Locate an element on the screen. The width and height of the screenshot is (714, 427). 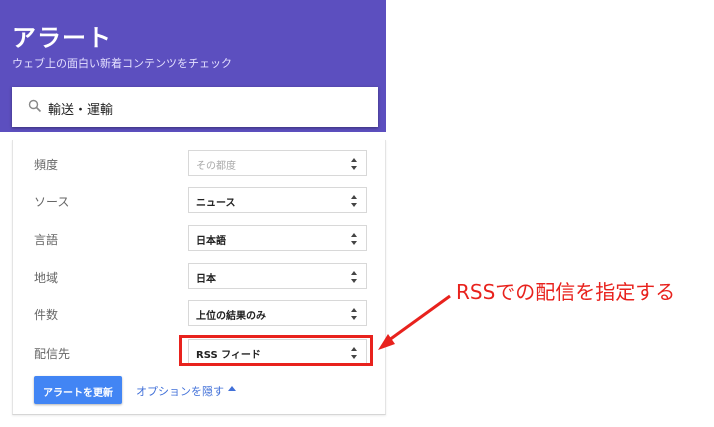
app-subtitle: ウェブ上の面白い新着コンテンツをチェック is located at coordinates (122, 63).